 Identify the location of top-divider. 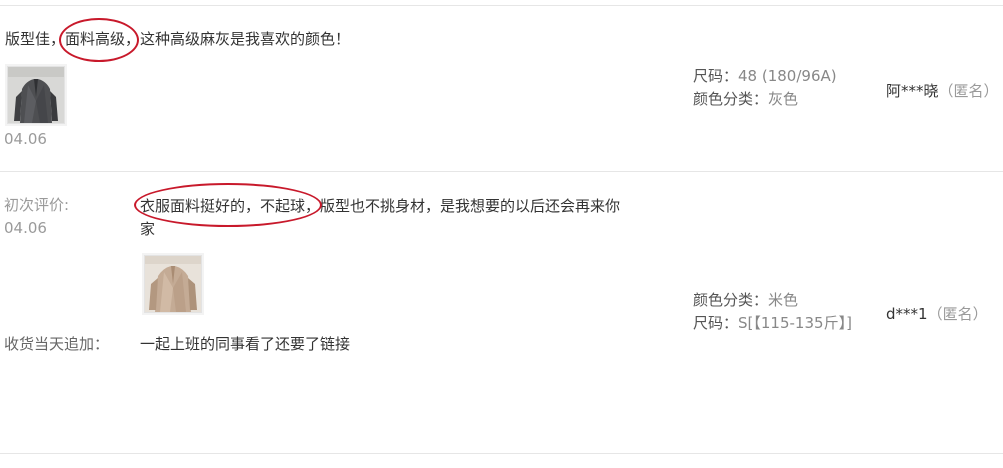
(501, 5).